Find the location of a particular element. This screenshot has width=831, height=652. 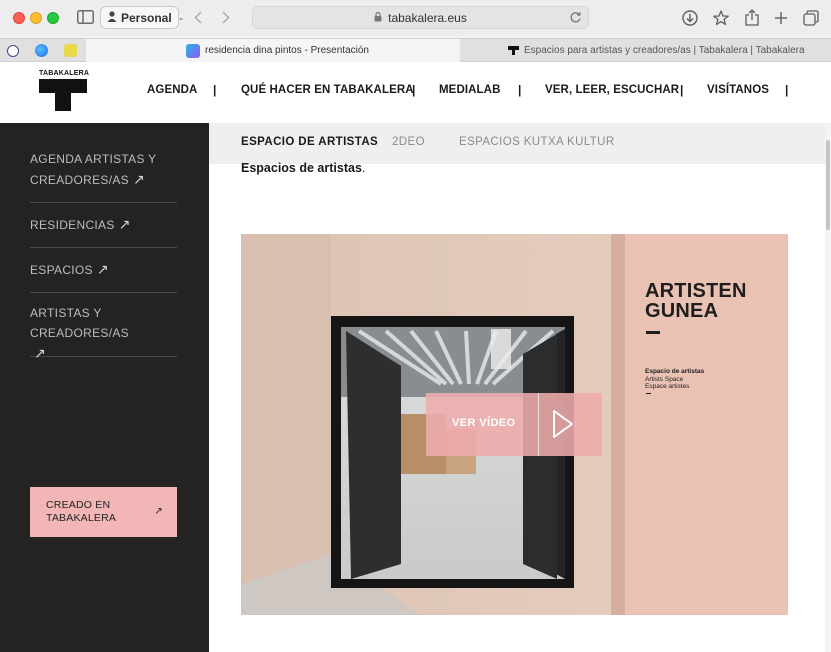

profile-button: Personal ⌄ is located at coordinates (142, 17).